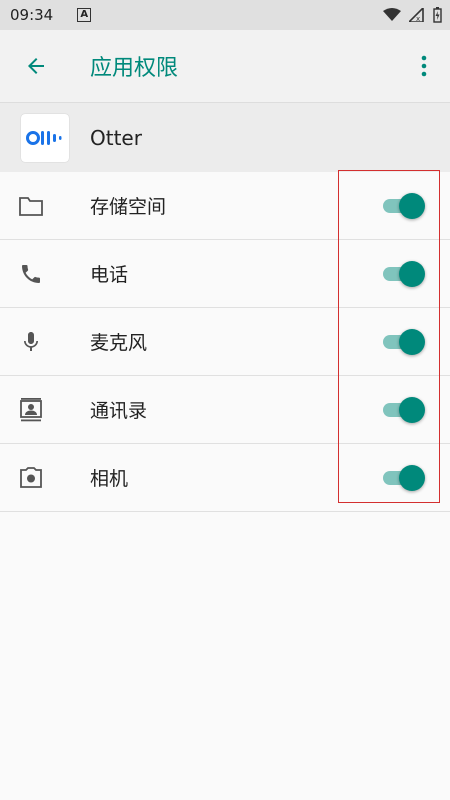 This screenshot has width=450, height=800. I want to click on otter-logo-icon, so click(44, 137).